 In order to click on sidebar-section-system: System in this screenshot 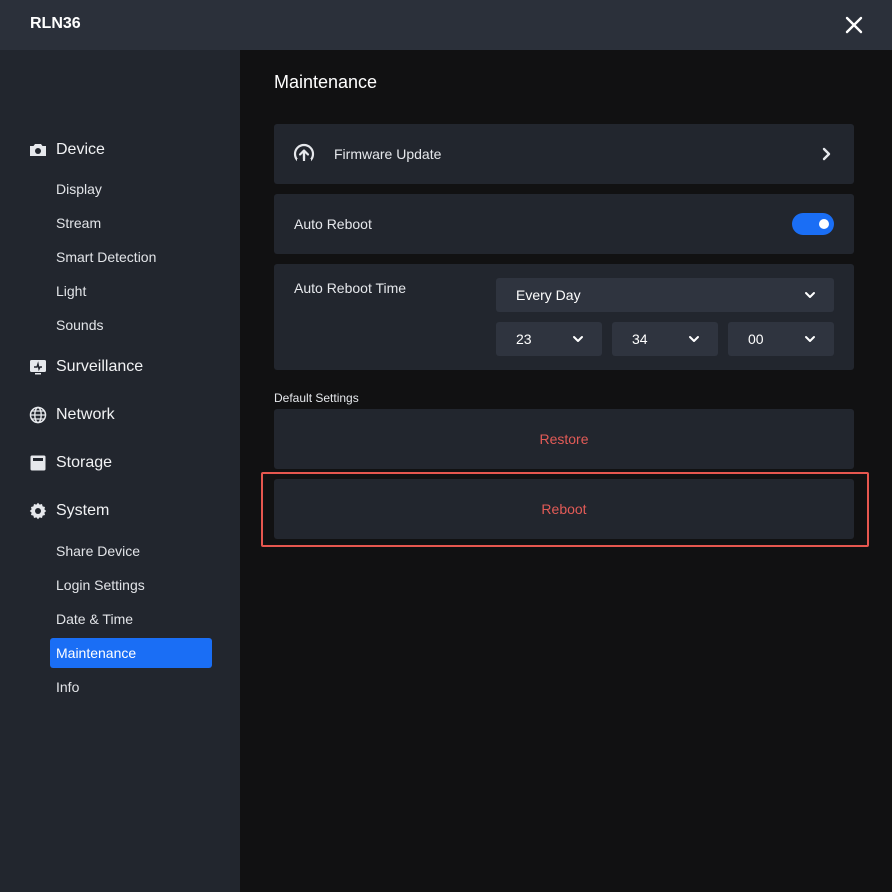, I will do `click(68, 511)`.